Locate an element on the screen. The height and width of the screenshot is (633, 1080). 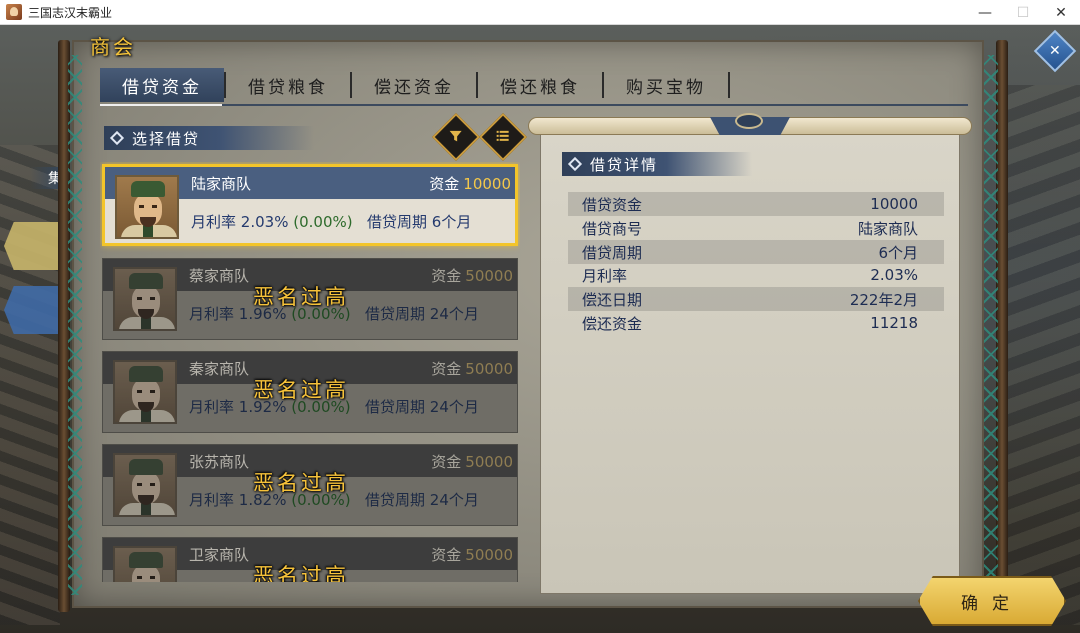
window-titlebar: 三国志汉末霸业 — ☐ ✕ is located at coordinates (540, 12).